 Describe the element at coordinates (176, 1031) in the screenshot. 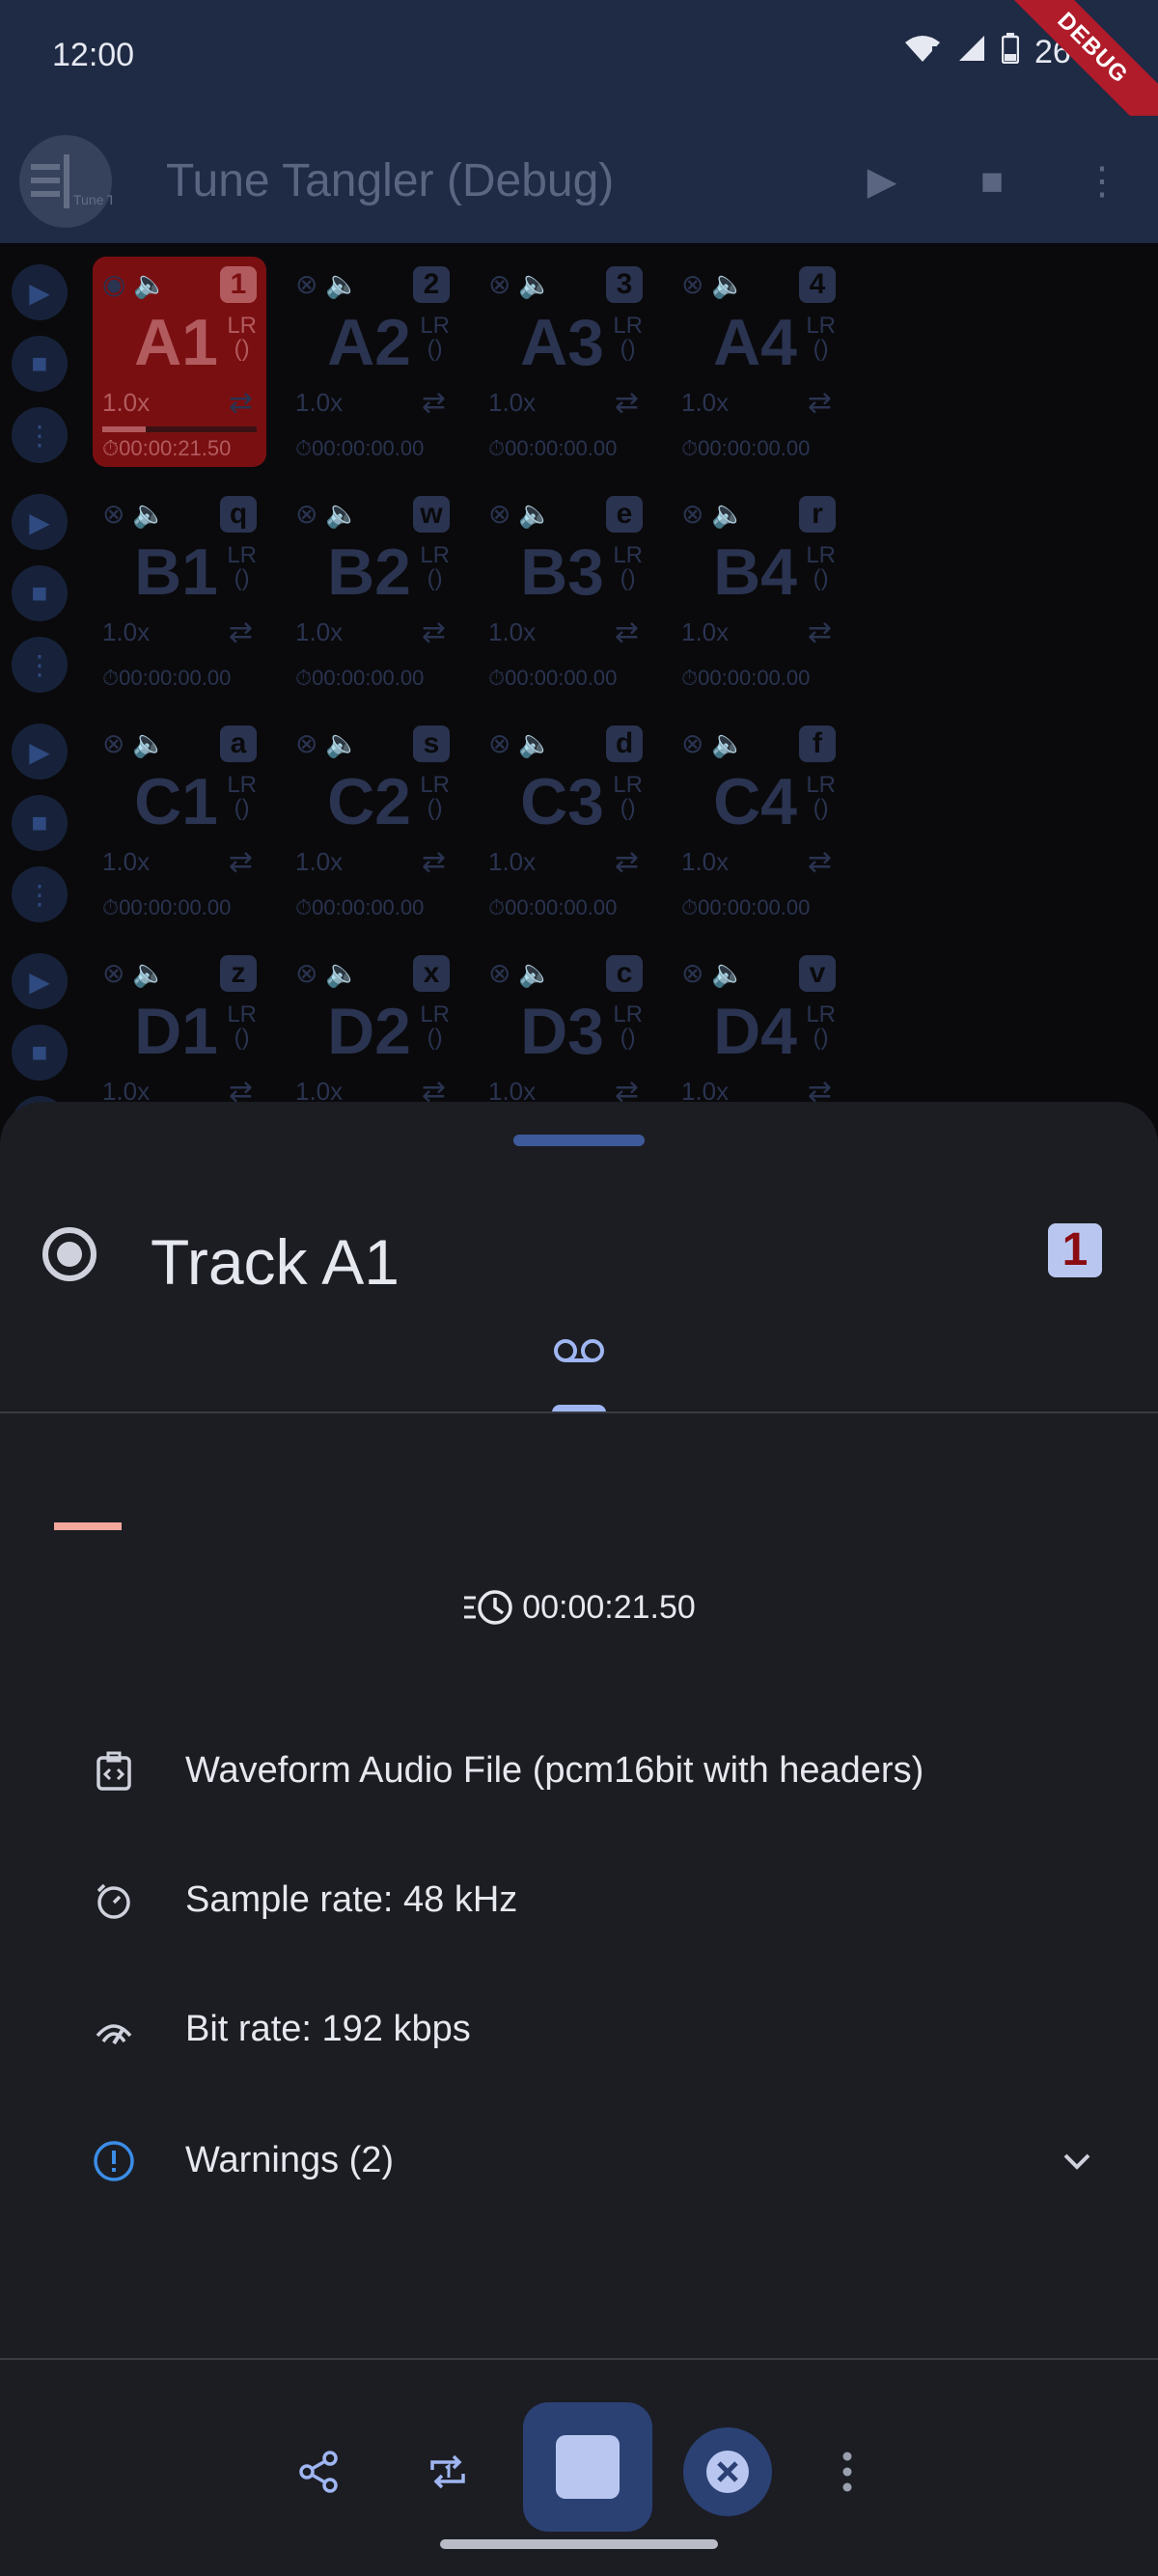

I see `pad-label: D1` at that location.